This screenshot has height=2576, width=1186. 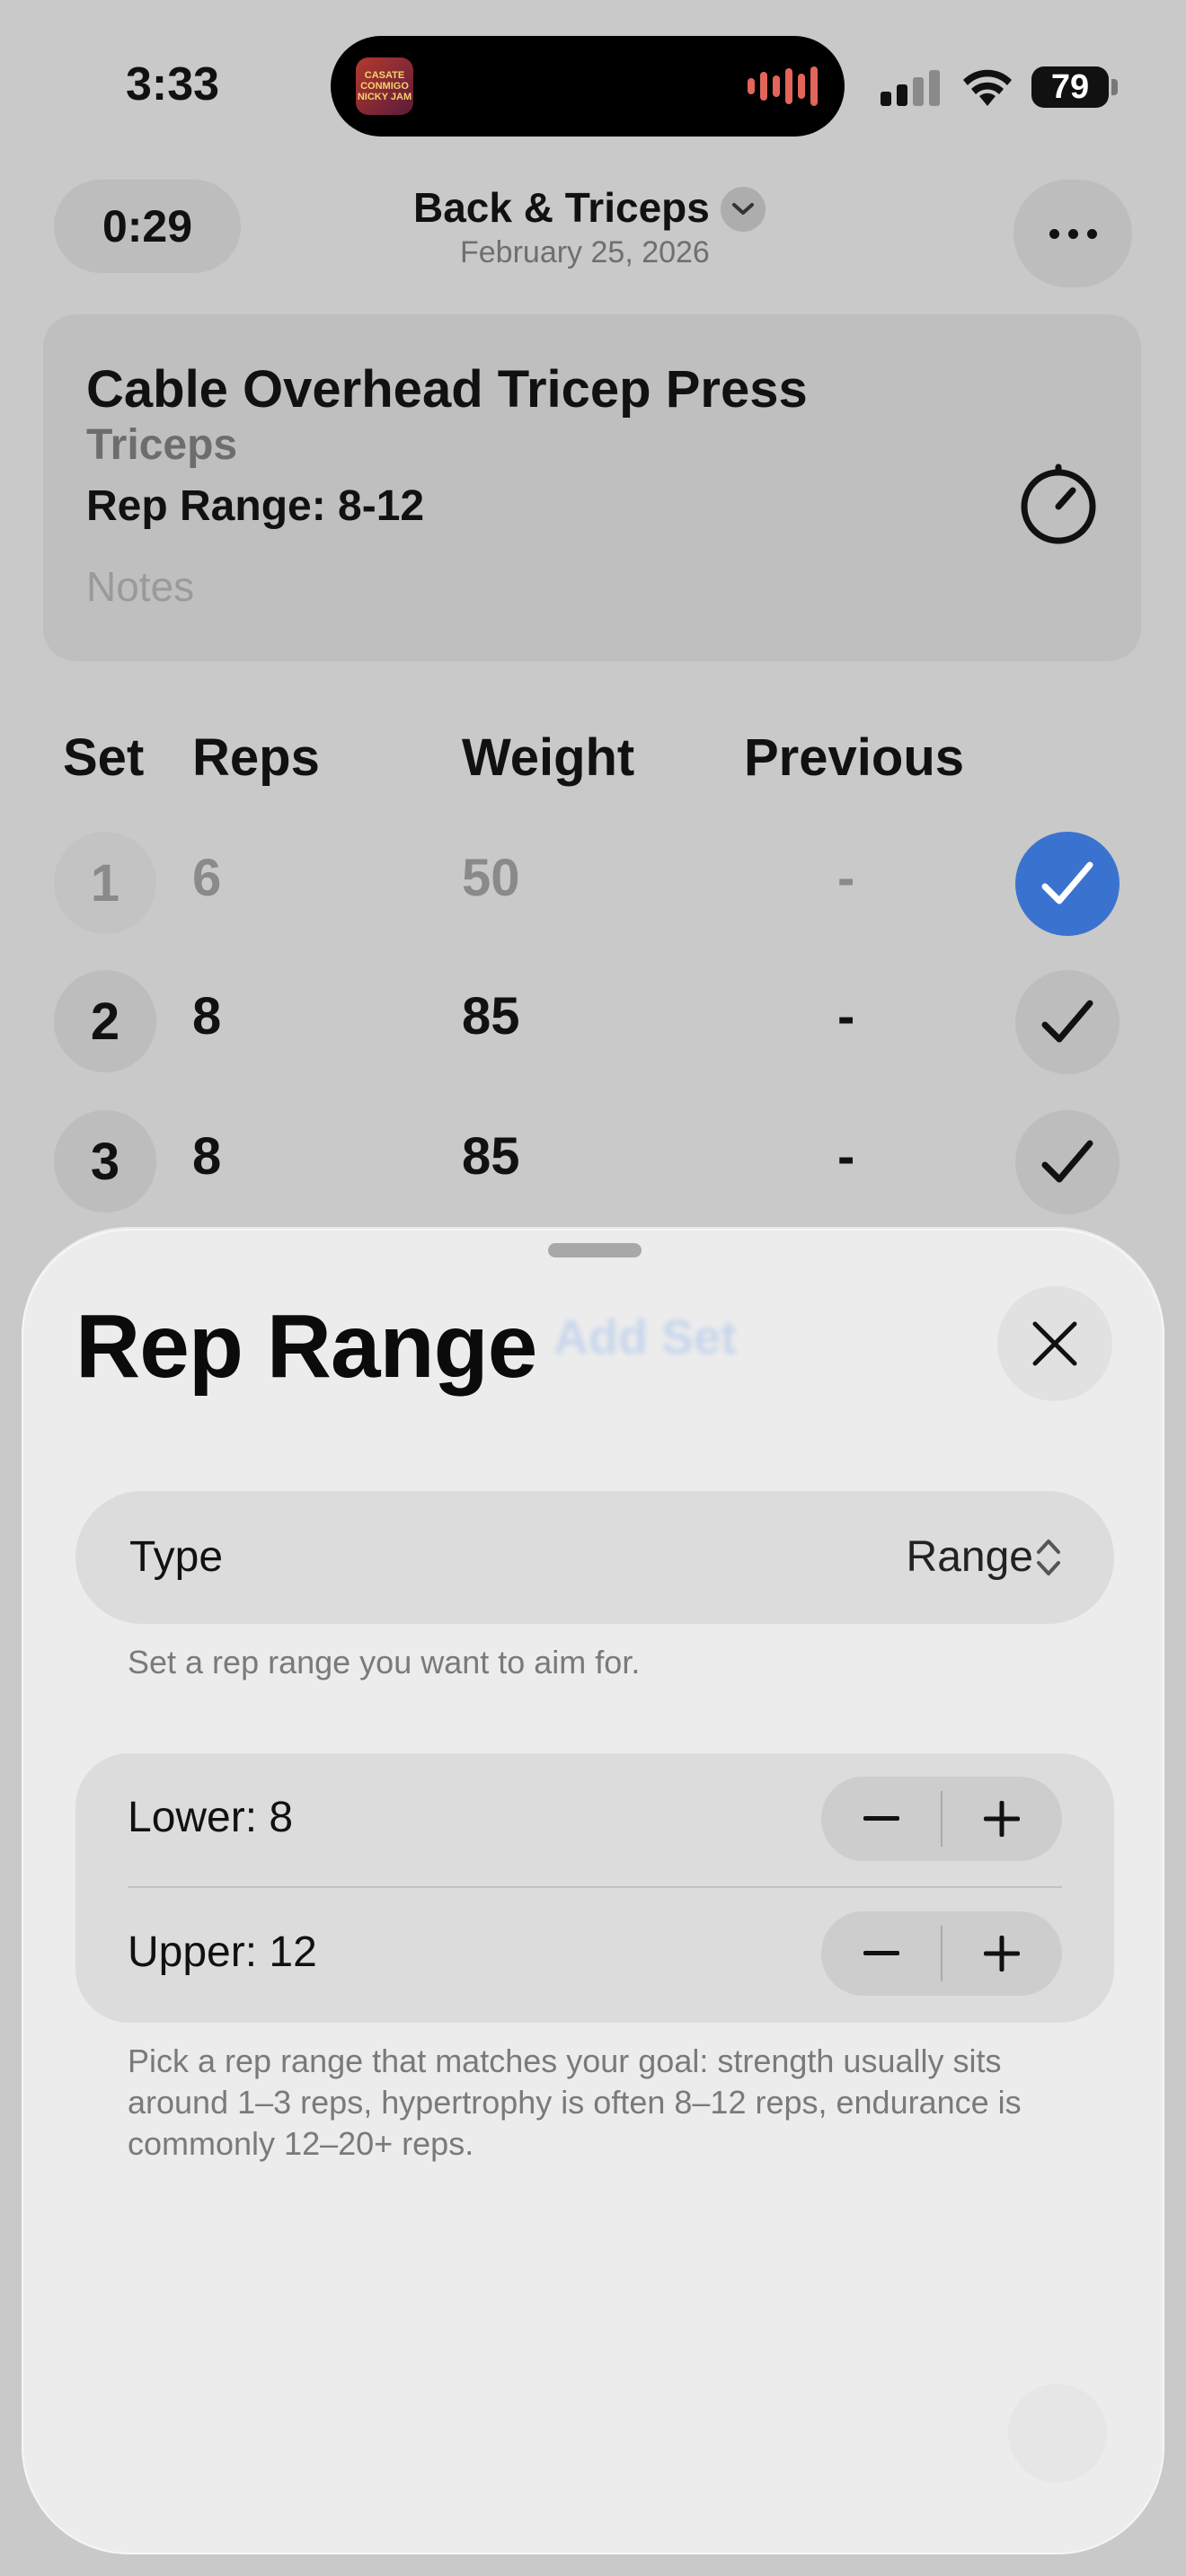 What do you see at coordinates (105, 1021) in the screenshot?
I see `set-number: 2` at bounding box center [105, 1021].